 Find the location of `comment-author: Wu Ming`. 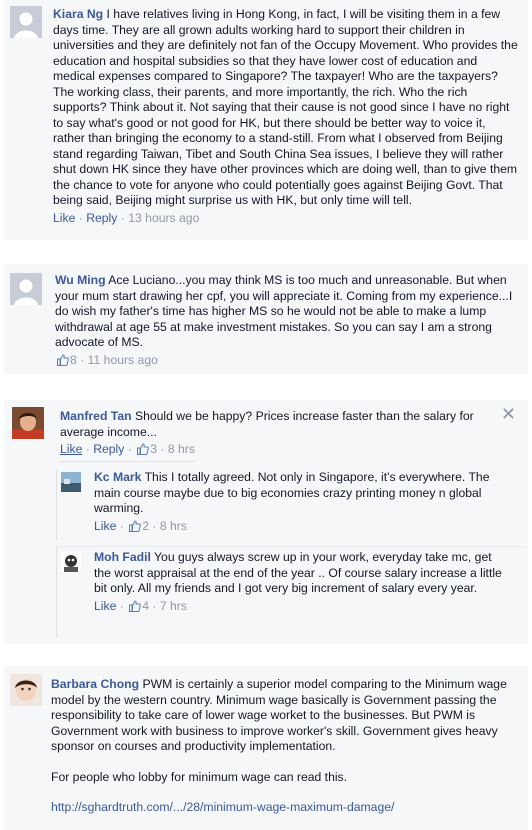

comment-author: Wu Ming is located at coordinates (80, 280).